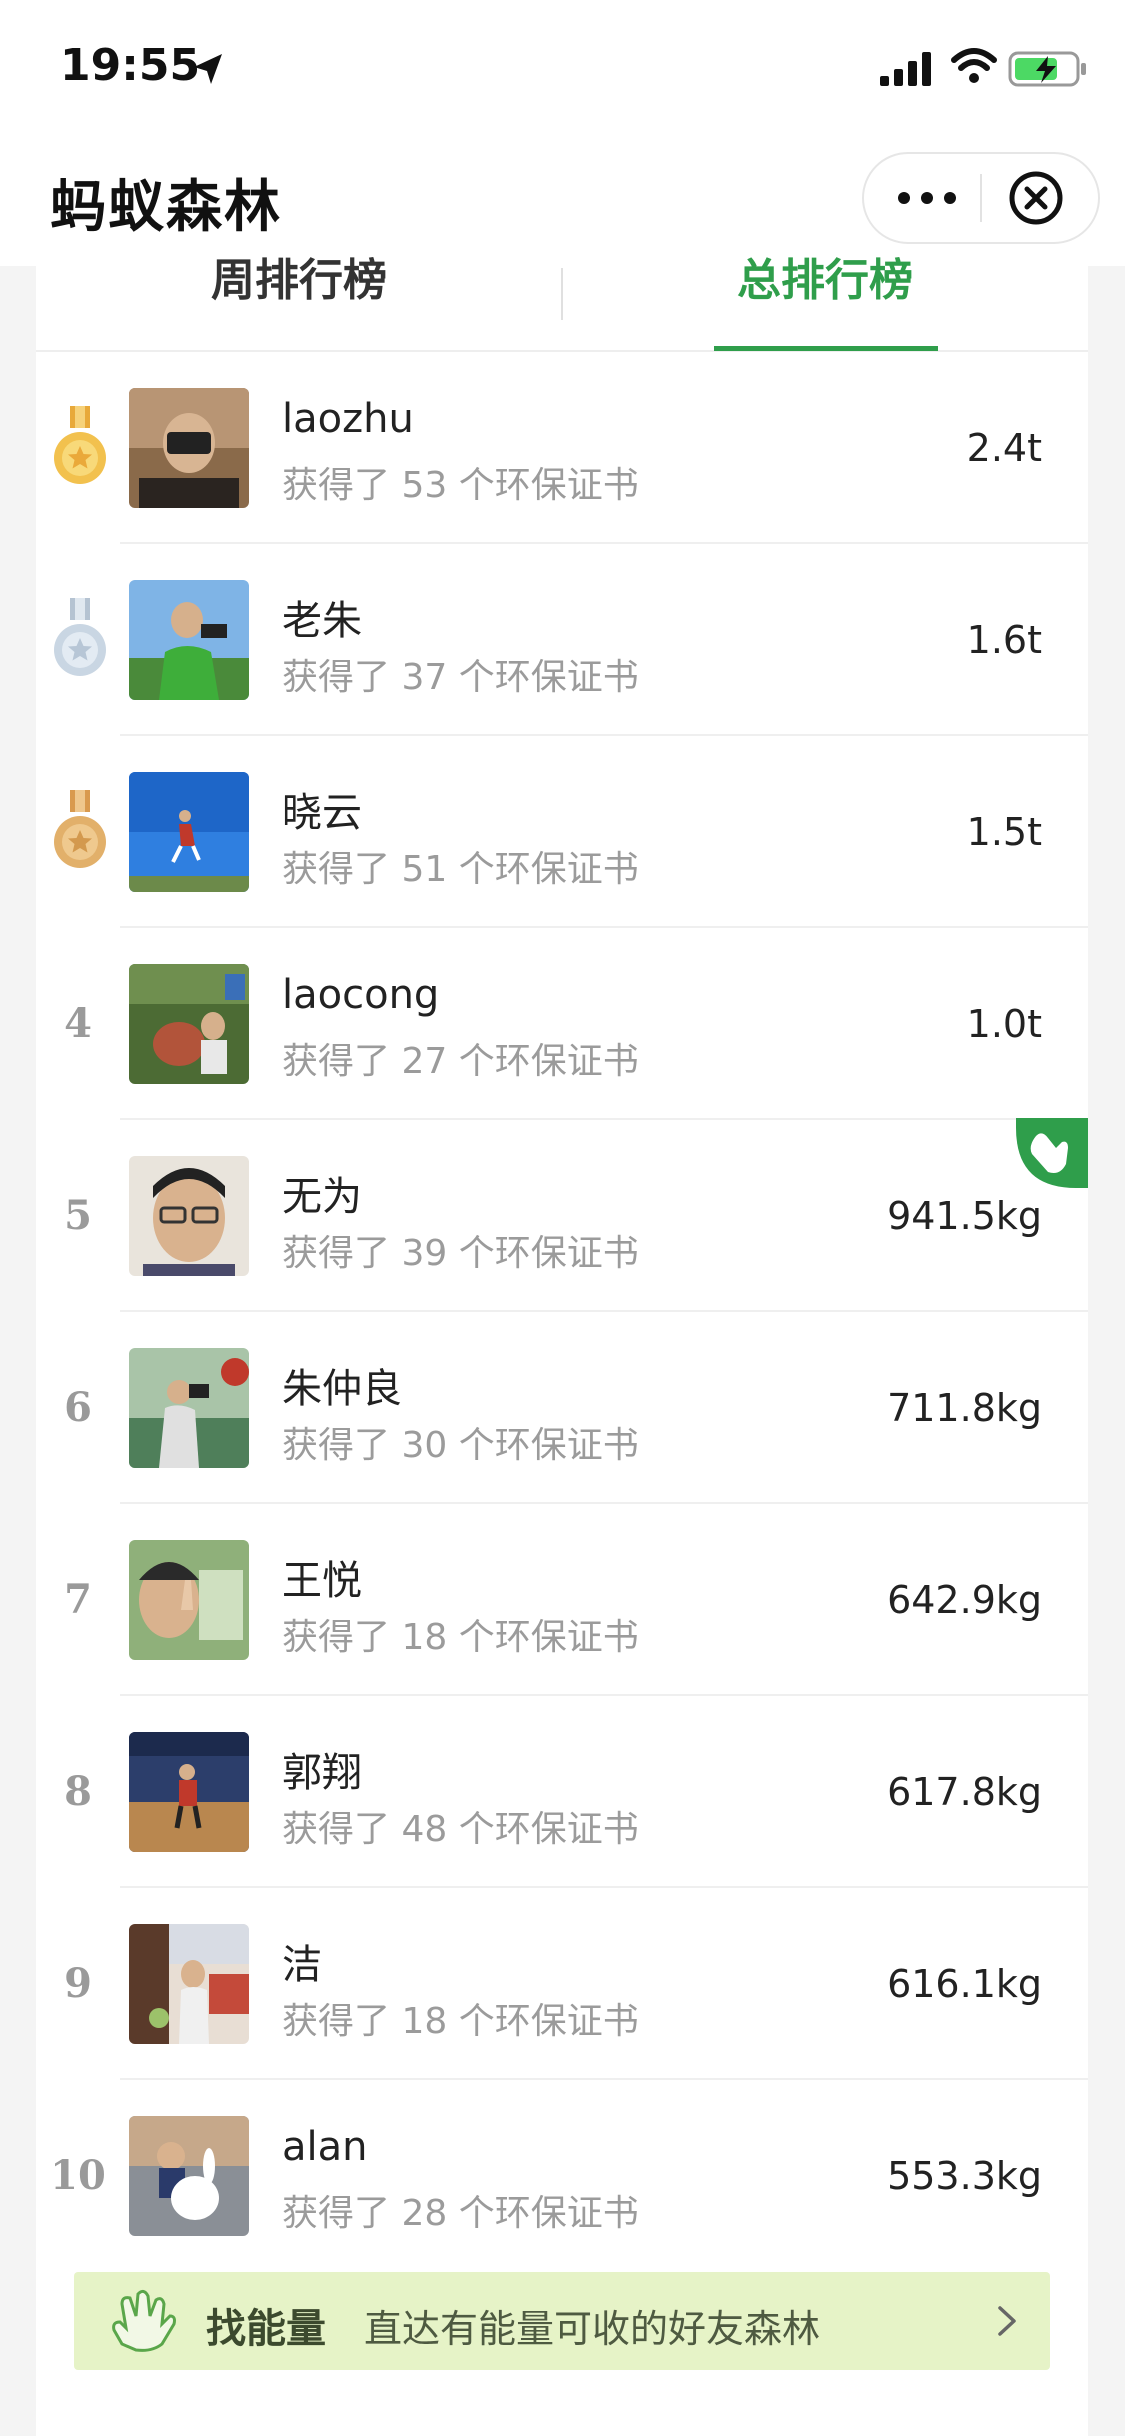  Describe the element at coordinates (78, 1023) in the screenshot. I see `rank-number: 4` at that location.